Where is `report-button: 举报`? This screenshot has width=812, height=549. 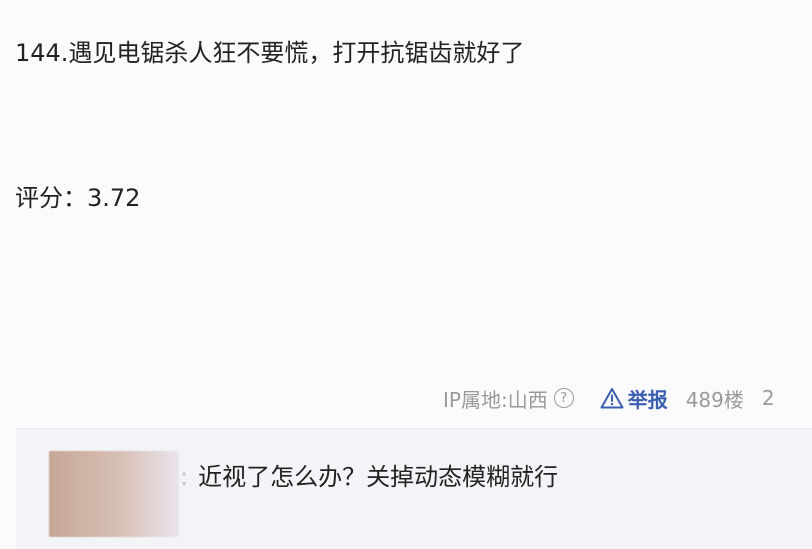 report-button: 举报 is located at coordinates (634, 398).